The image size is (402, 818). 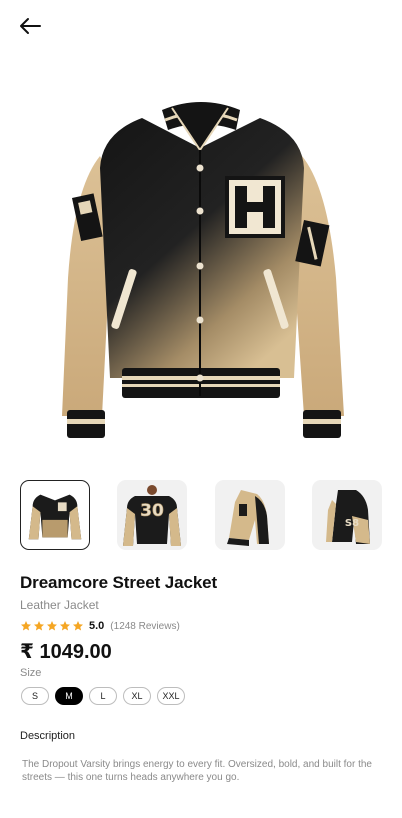 I want to click on size-selector: S M L XL XXL, so click(x=103, y=696).